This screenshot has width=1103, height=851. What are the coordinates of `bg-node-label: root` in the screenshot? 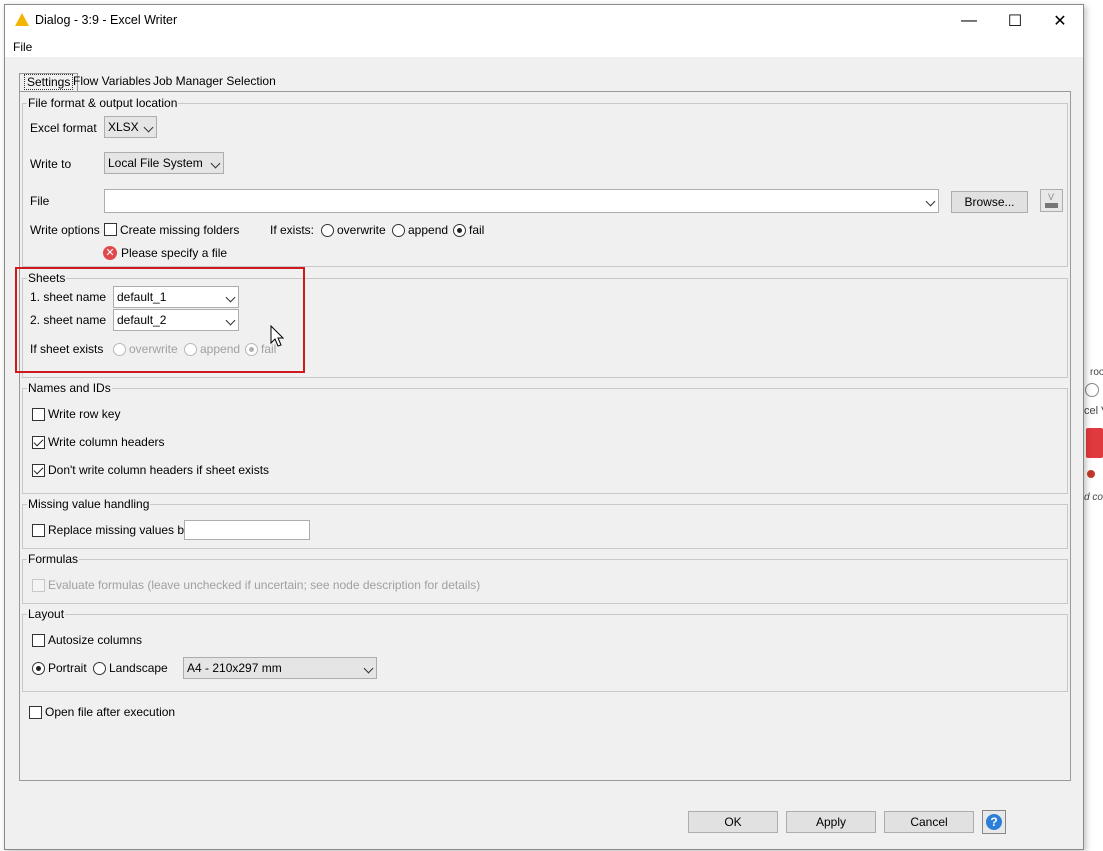 It's located at (1096, 372).